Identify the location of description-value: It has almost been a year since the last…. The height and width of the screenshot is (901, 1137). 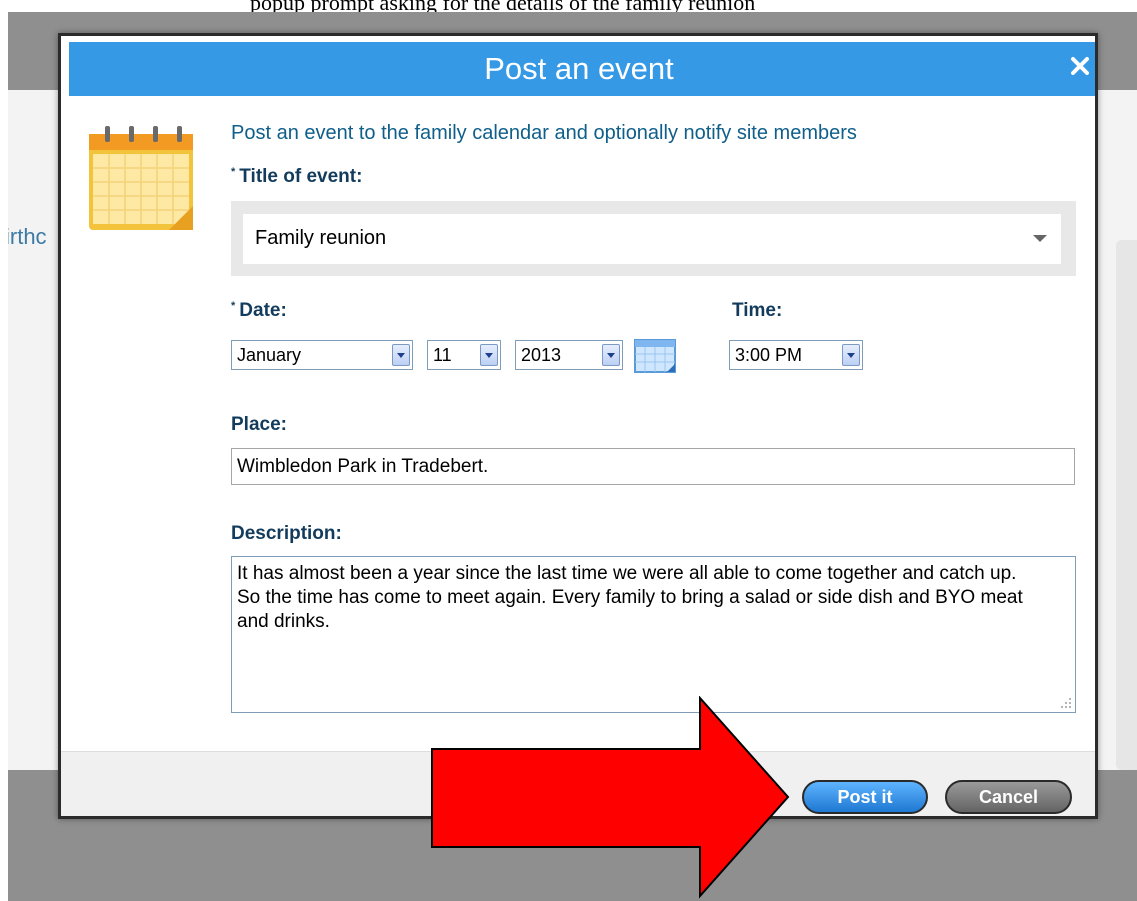
(630, 597).